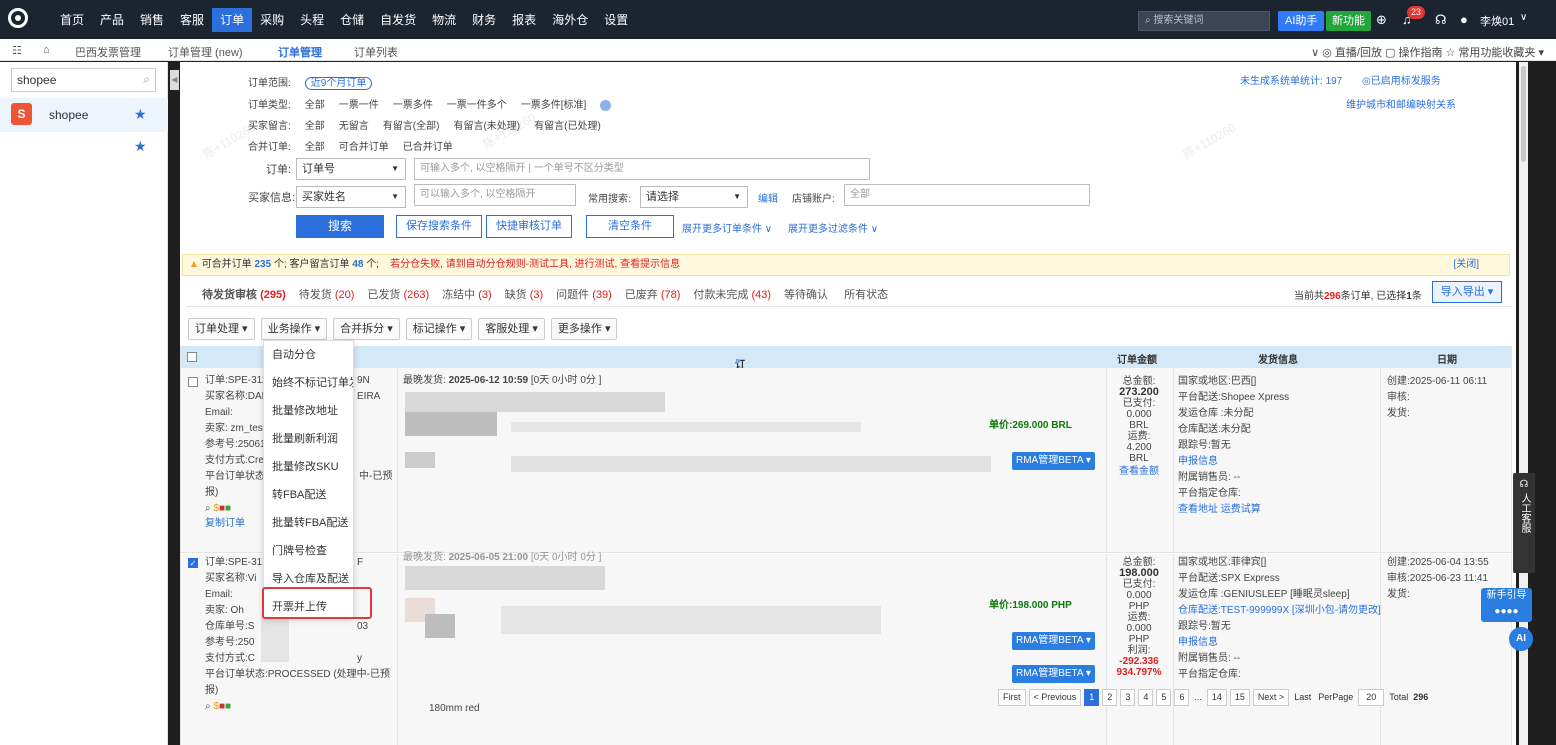 This screenshot has width=1556, height=745. What do you see at coordinates (511, 329) in the screenshot?
I see `cs-handling-button: 客服处理 ▾` at bounding box center [511, 329].